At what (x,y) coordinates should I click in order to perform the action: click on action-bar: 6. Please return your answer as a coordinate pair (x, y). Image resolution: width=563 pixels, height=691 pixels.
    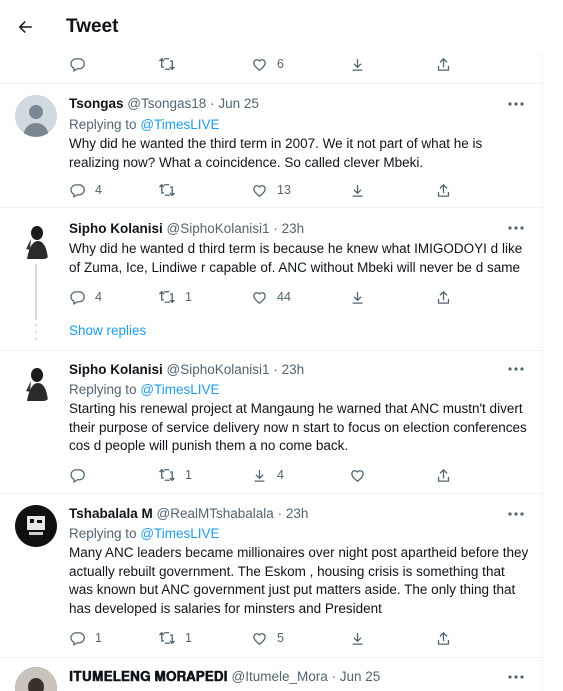
    Looking at the image, I should click on (296, 64).